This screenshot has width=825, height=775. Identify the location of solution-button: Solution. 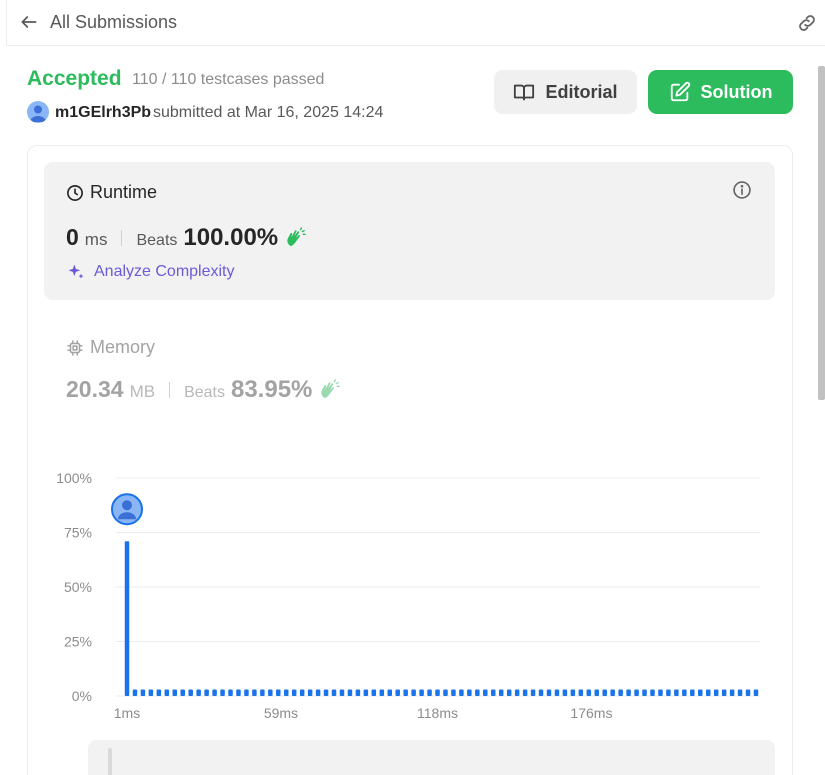
(720, 92).